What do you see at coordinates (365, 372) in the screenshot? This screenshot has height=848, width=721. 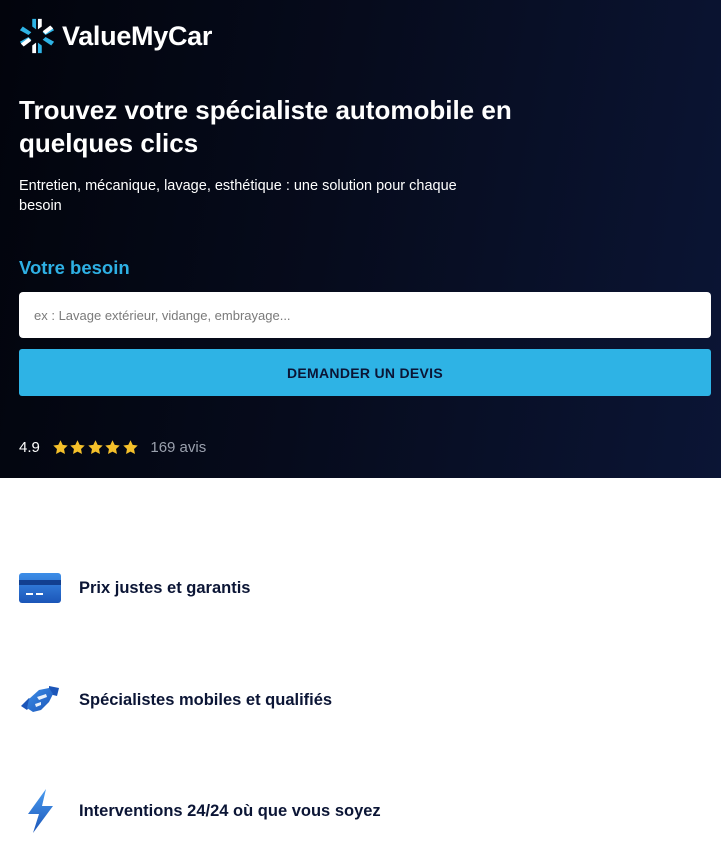 I see `request-quote-button: DEMANDER UN DEVIS` at bounding box center [365, 372].